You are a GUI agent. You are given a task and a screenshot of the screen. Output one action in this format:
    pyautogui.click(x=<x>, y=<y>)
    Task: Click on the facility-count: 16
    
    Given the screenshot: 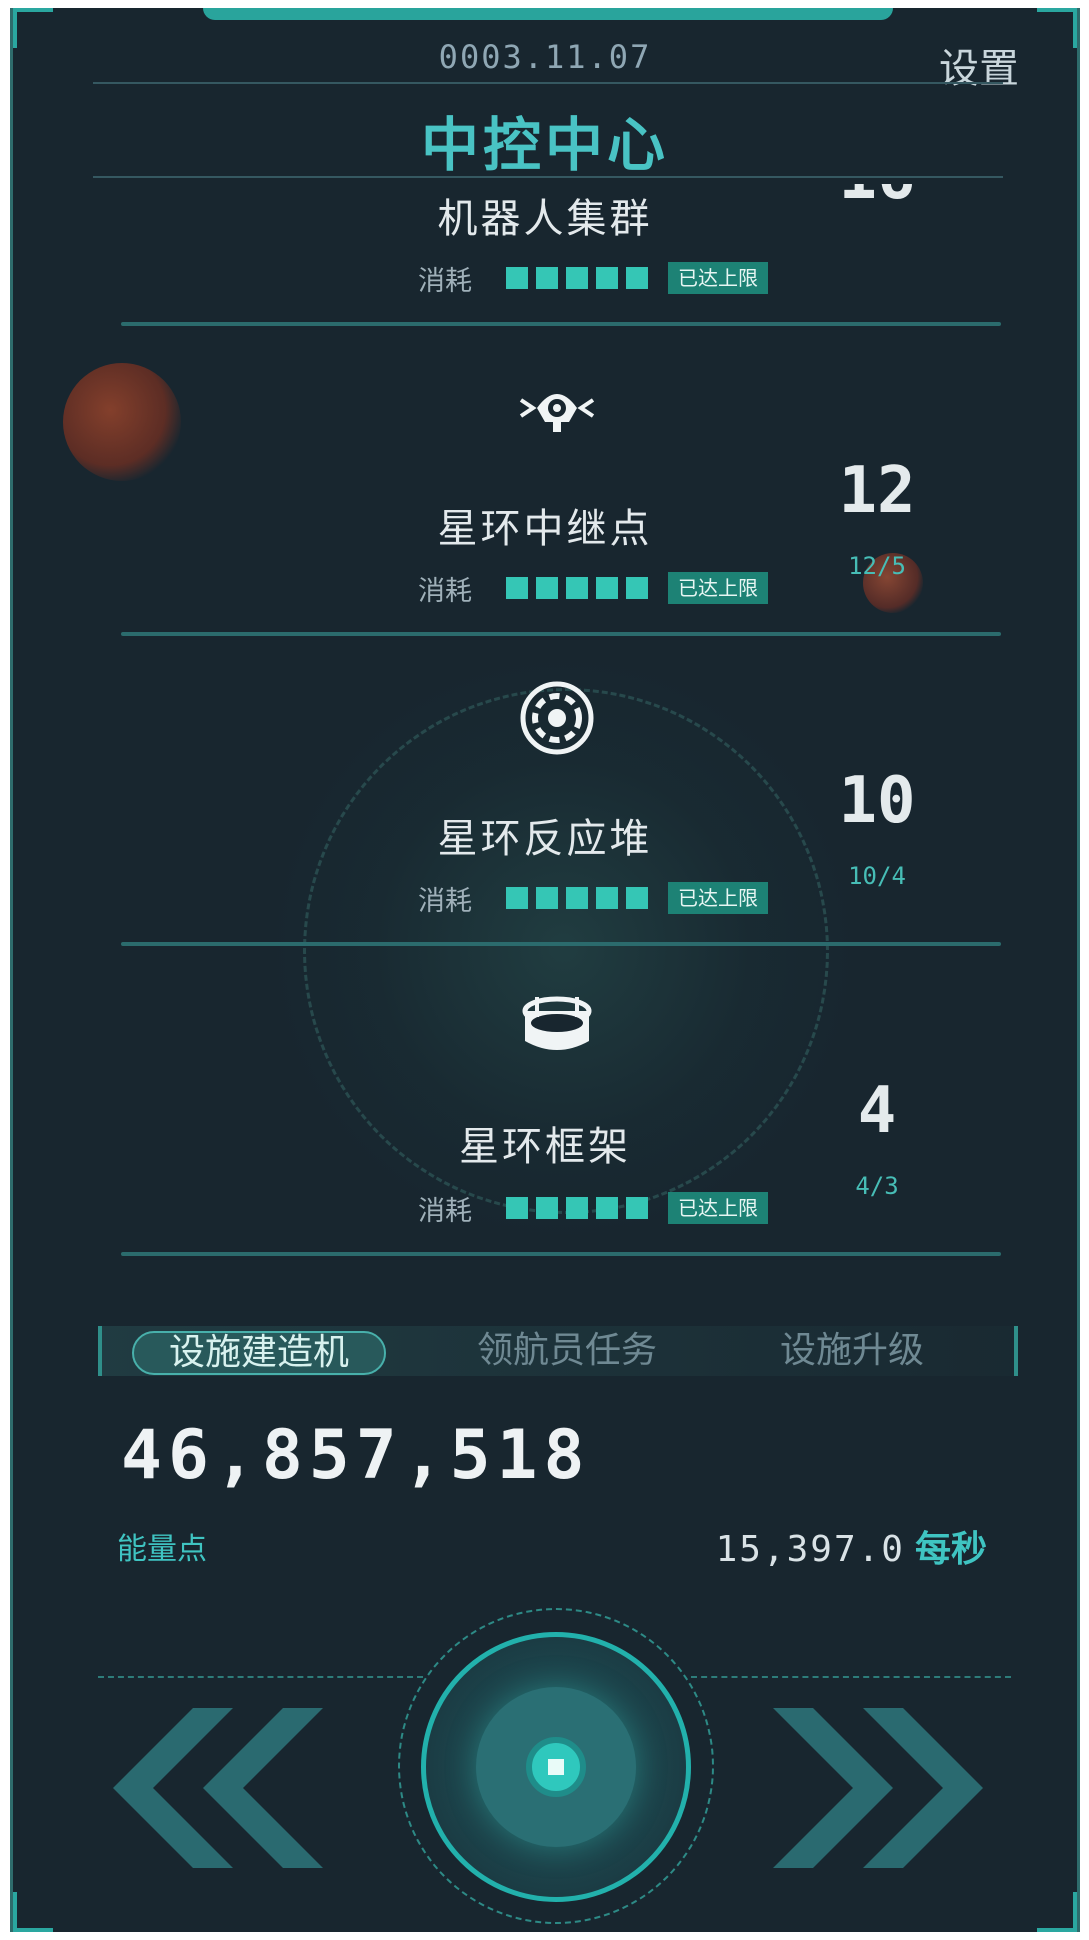 What is the action you would take?
    pyautogui.click(x=877, y=192)
    